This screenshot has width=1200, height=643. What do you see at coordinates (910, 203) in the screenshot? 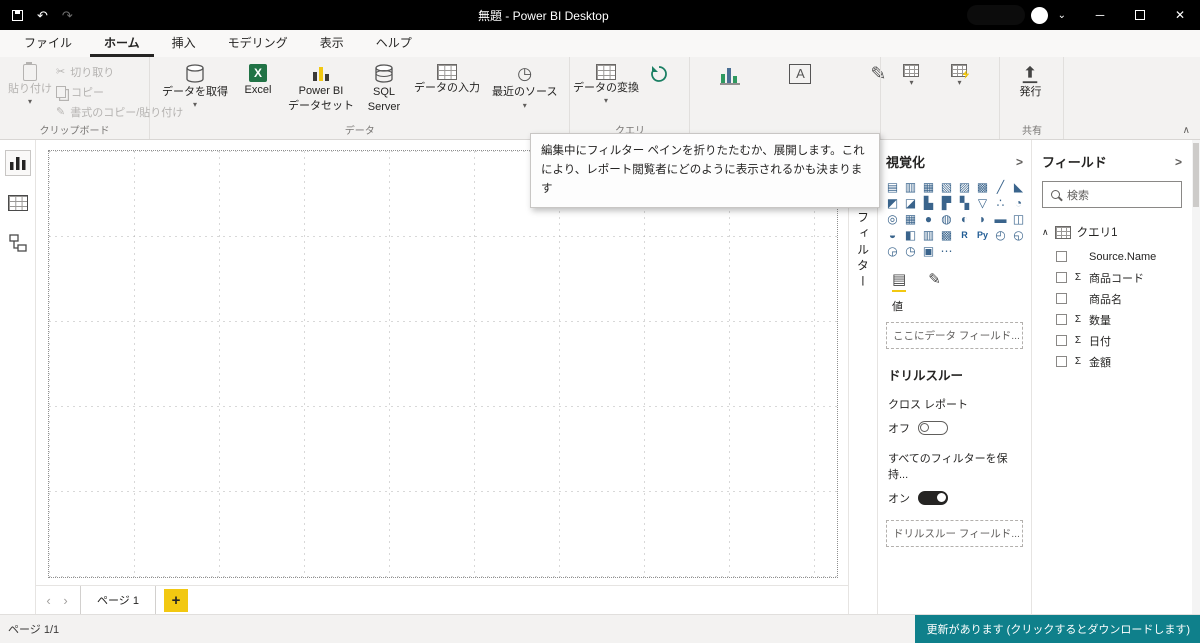
I see `line-and-stacked-column-chart-icon: ◪` at bounding box center [910, 203].